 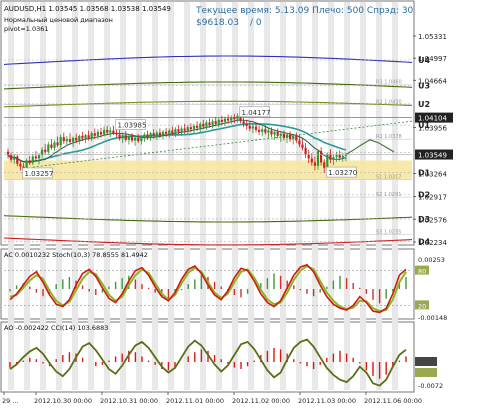 What do you see at coordinates (389, 137) in the screenshot?
I see `faint-level-label: R1 1.0378` at bounding box center [389, 137].